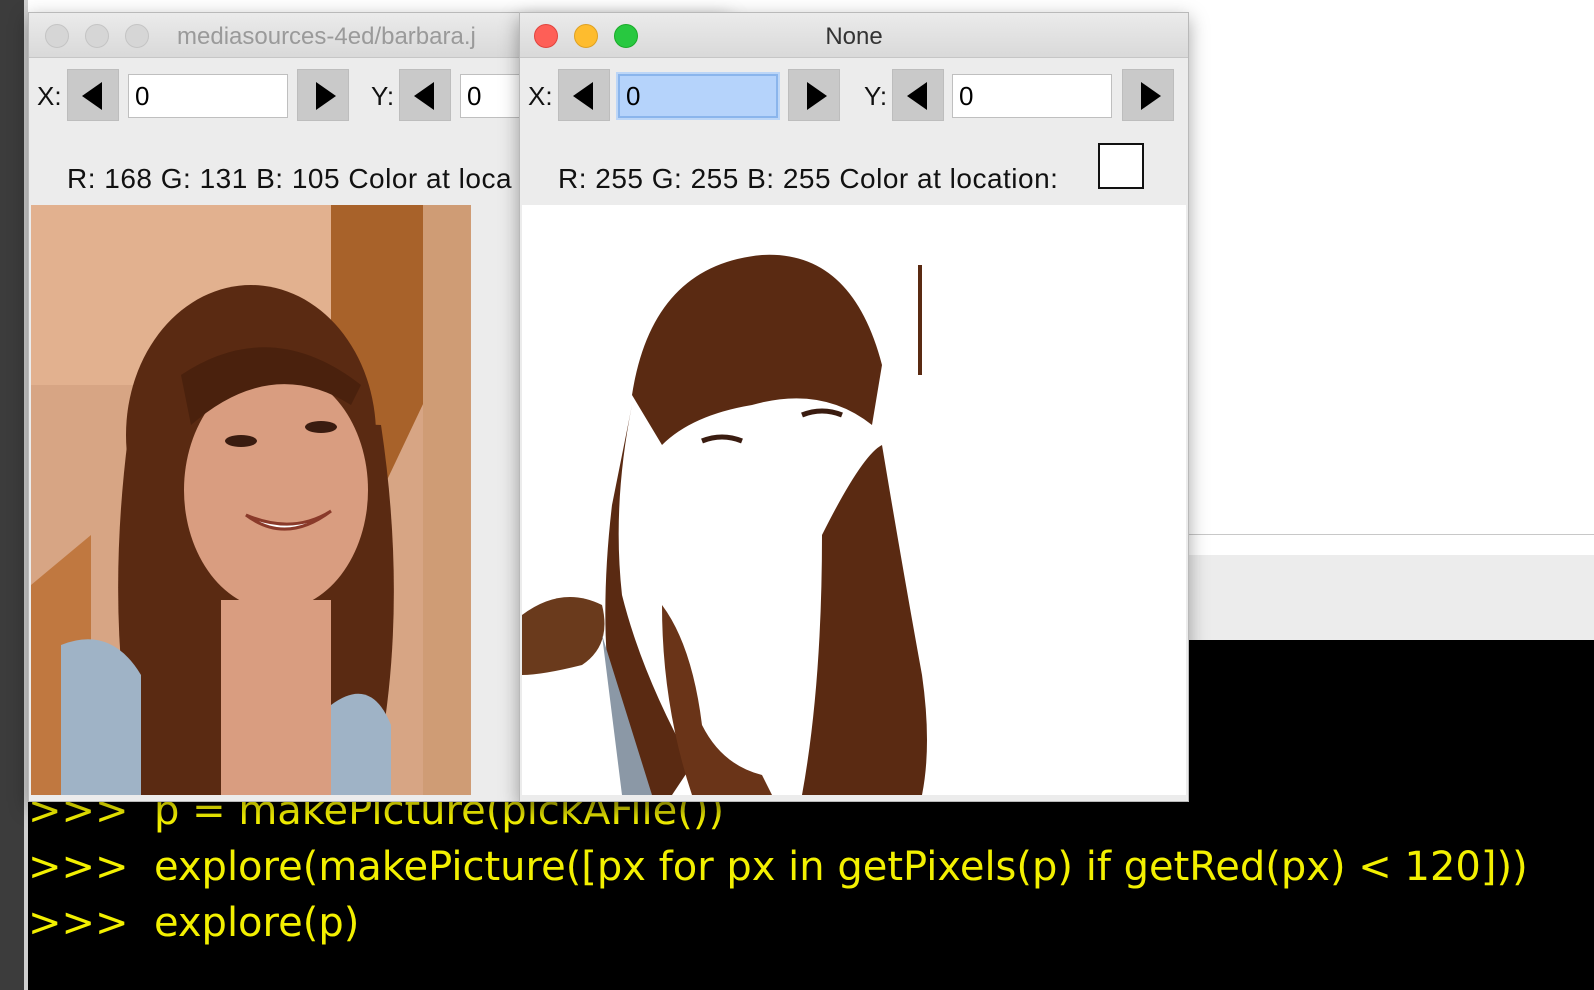  Describe the element at coordinates (1032, 96) in the screenshot. I see `y-coordinate-input` at that location.